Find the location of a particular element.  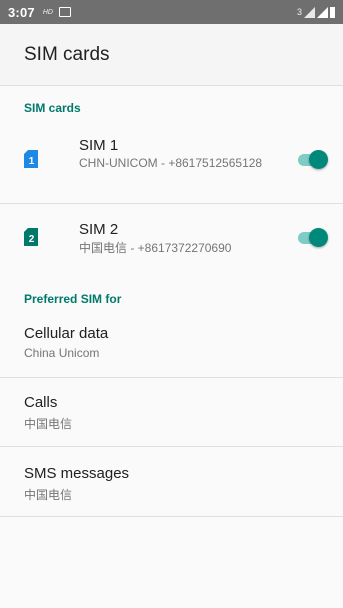

sim-subtitle: CHN-UNICOM - +8617512565128 is located at coordinates (171, 163).